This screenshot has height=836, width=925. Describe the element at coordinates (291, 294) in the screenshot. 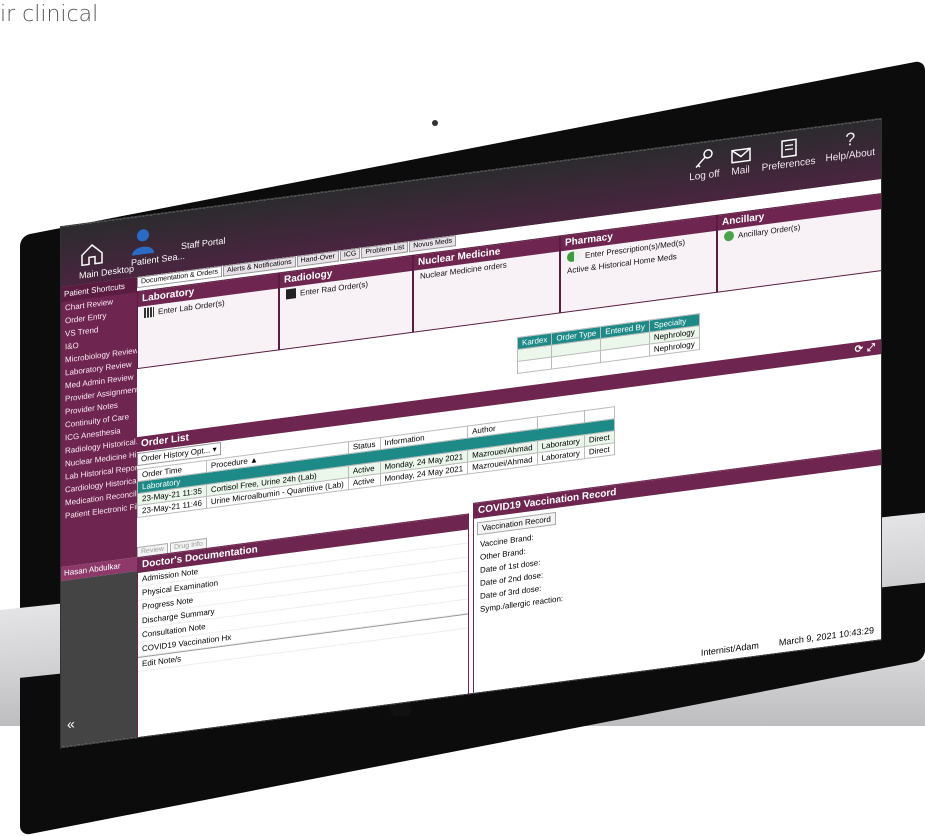

I see `xray-icon` at that location.